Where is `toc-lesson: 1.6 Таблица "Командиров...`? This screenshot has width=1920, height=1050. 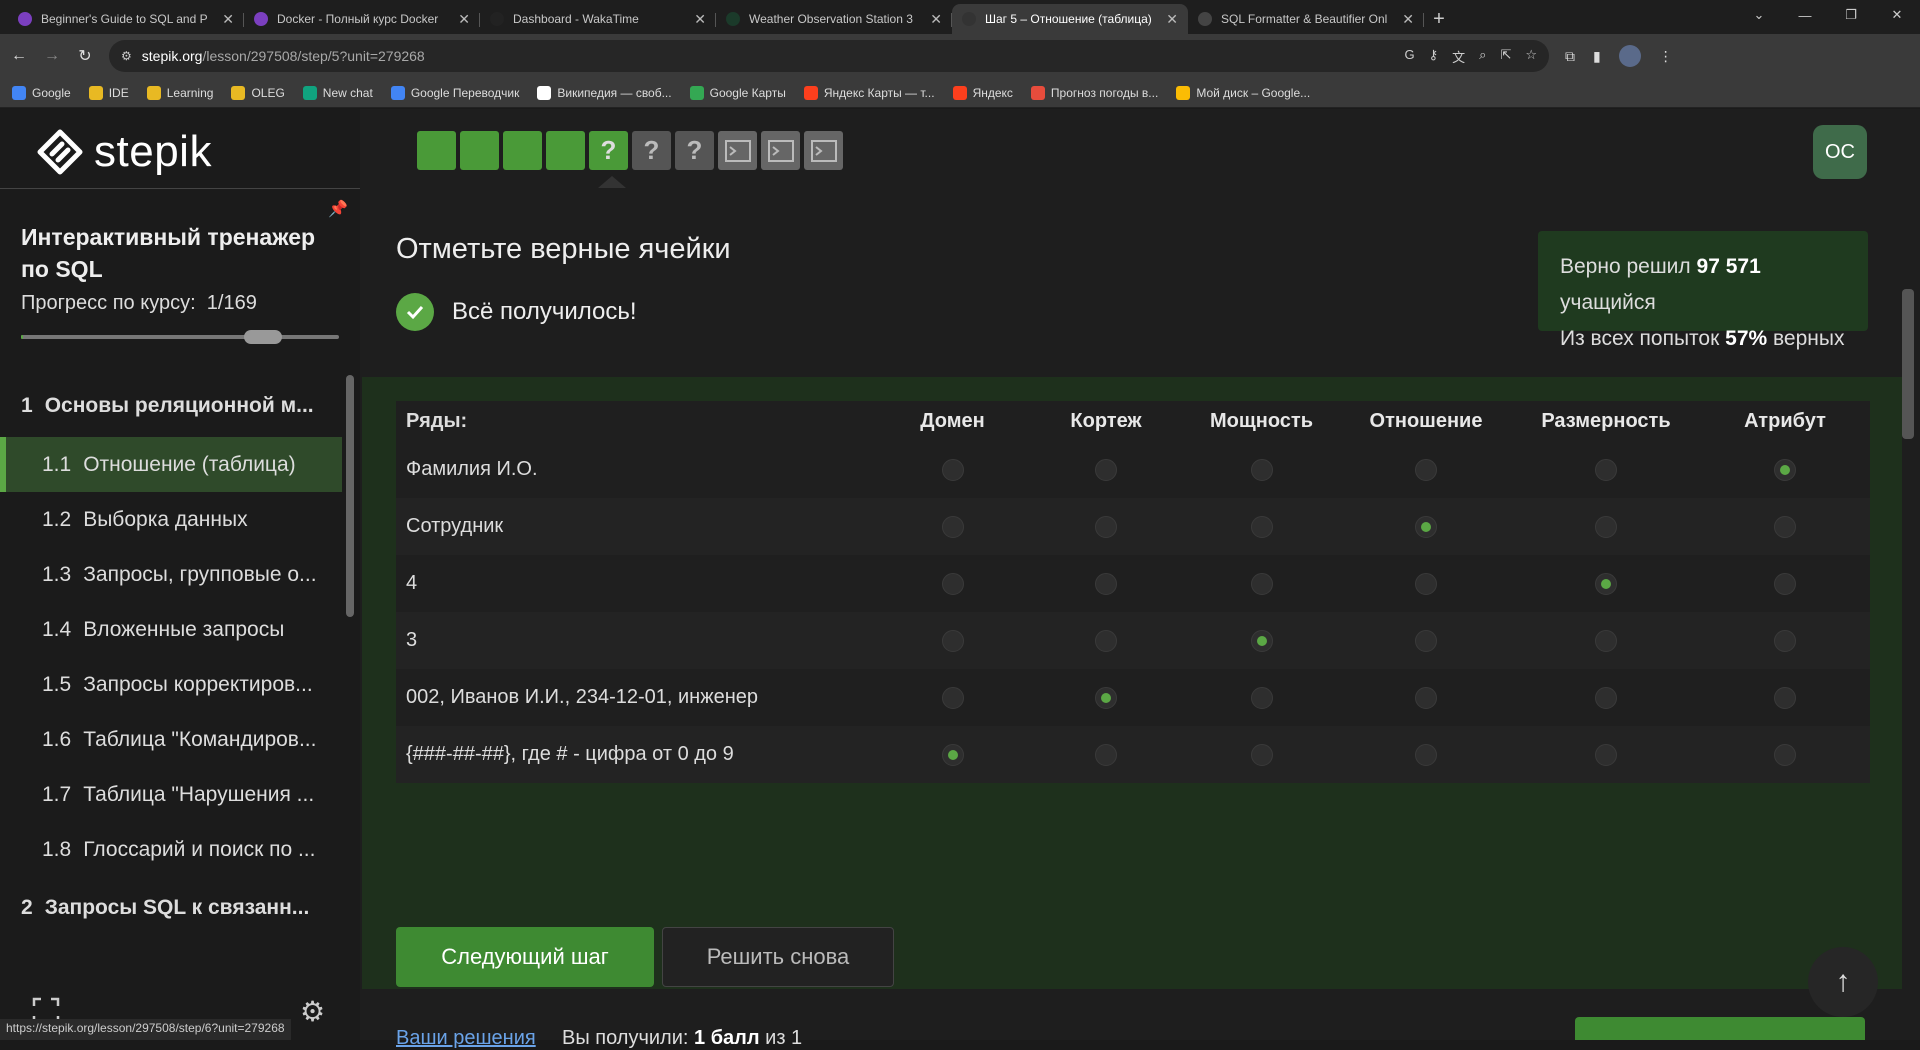 toc-lesson: 1.6 Таблица "Командиров... is located at coordinates (171, 739).